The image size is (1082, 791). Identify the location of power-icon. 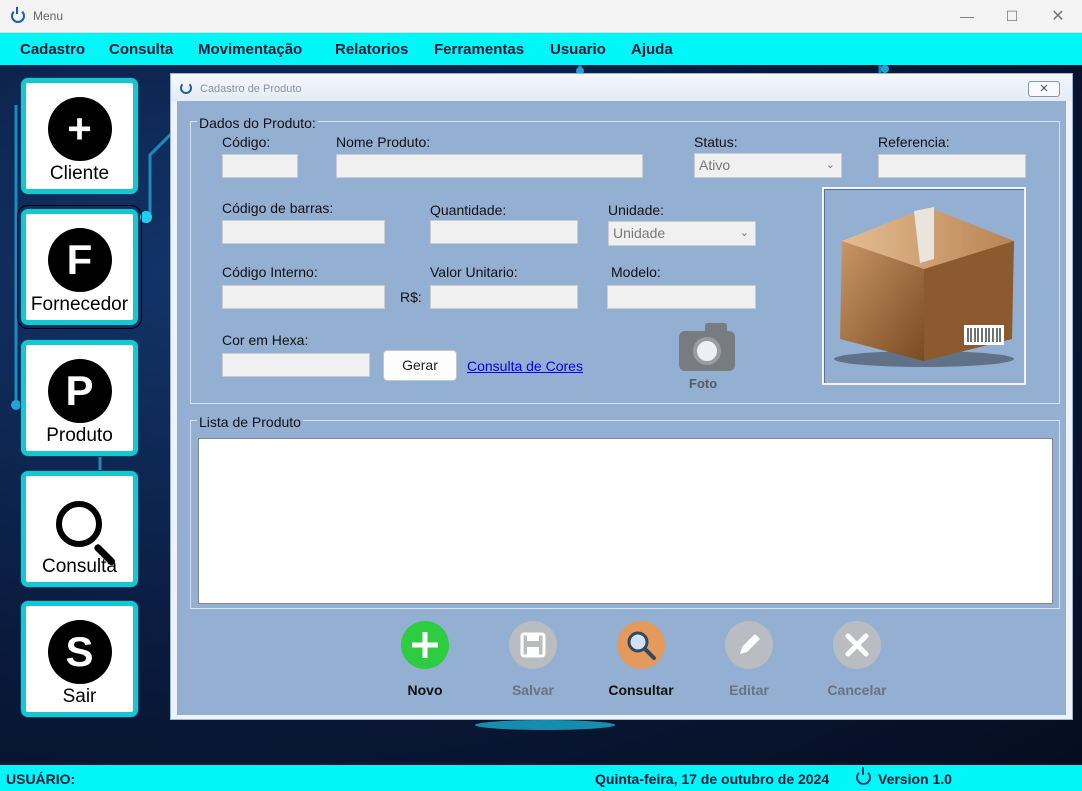
(863, 776).